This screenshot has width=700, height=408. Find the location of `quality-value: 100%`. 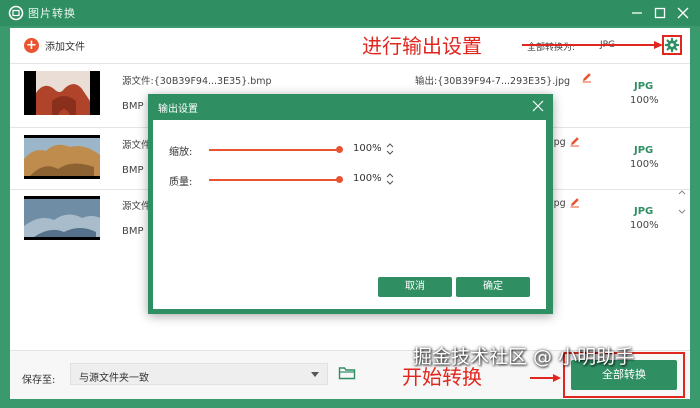

quality-value: 100% is located at coordinates (367, 178).